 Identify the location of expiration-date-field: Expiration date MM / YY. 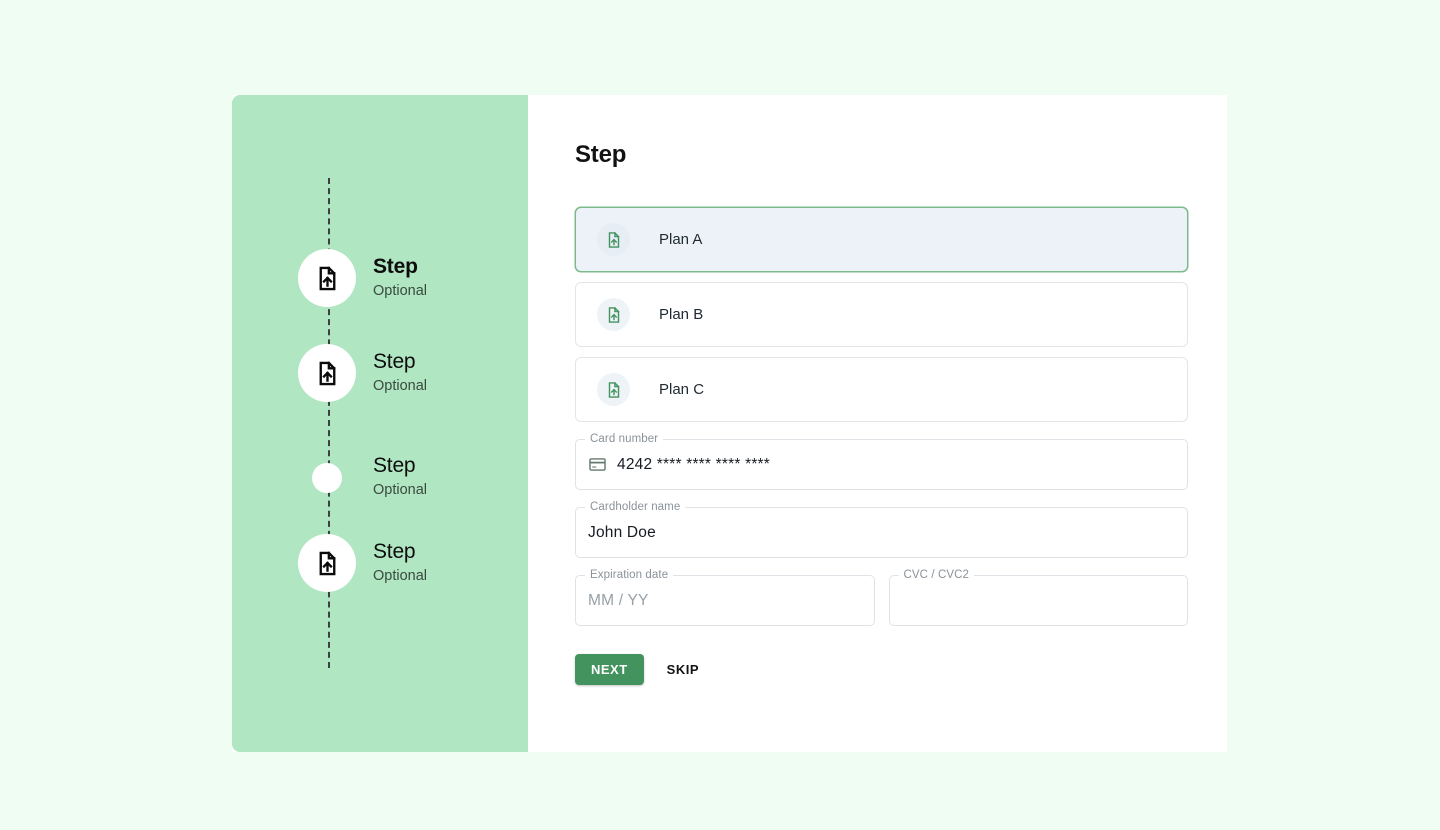
(725, 597).